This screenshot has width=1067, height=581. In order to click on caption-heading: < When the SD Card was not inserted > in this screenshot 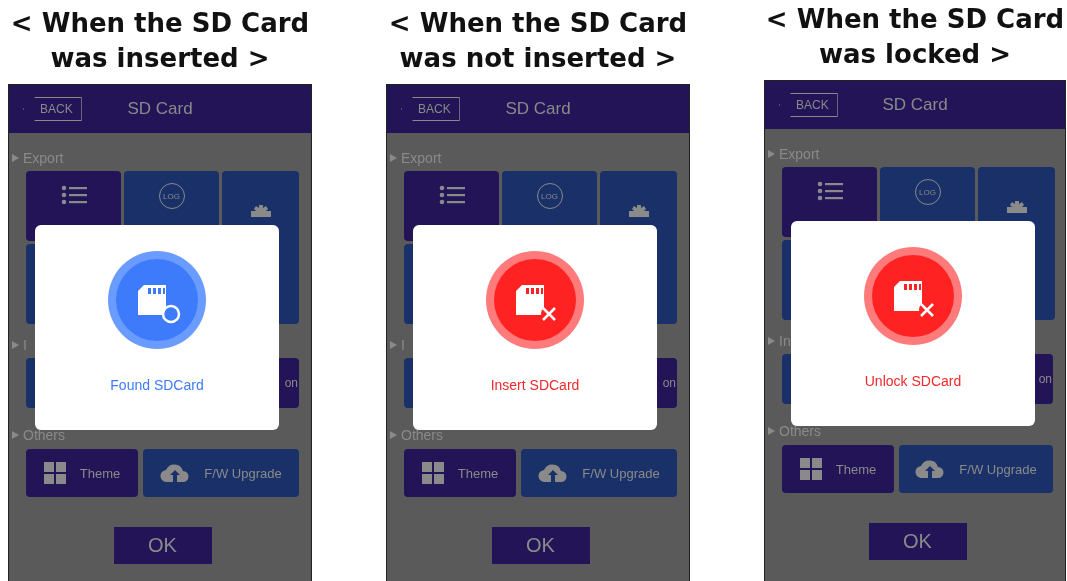, I will do `click(538, 41)`.